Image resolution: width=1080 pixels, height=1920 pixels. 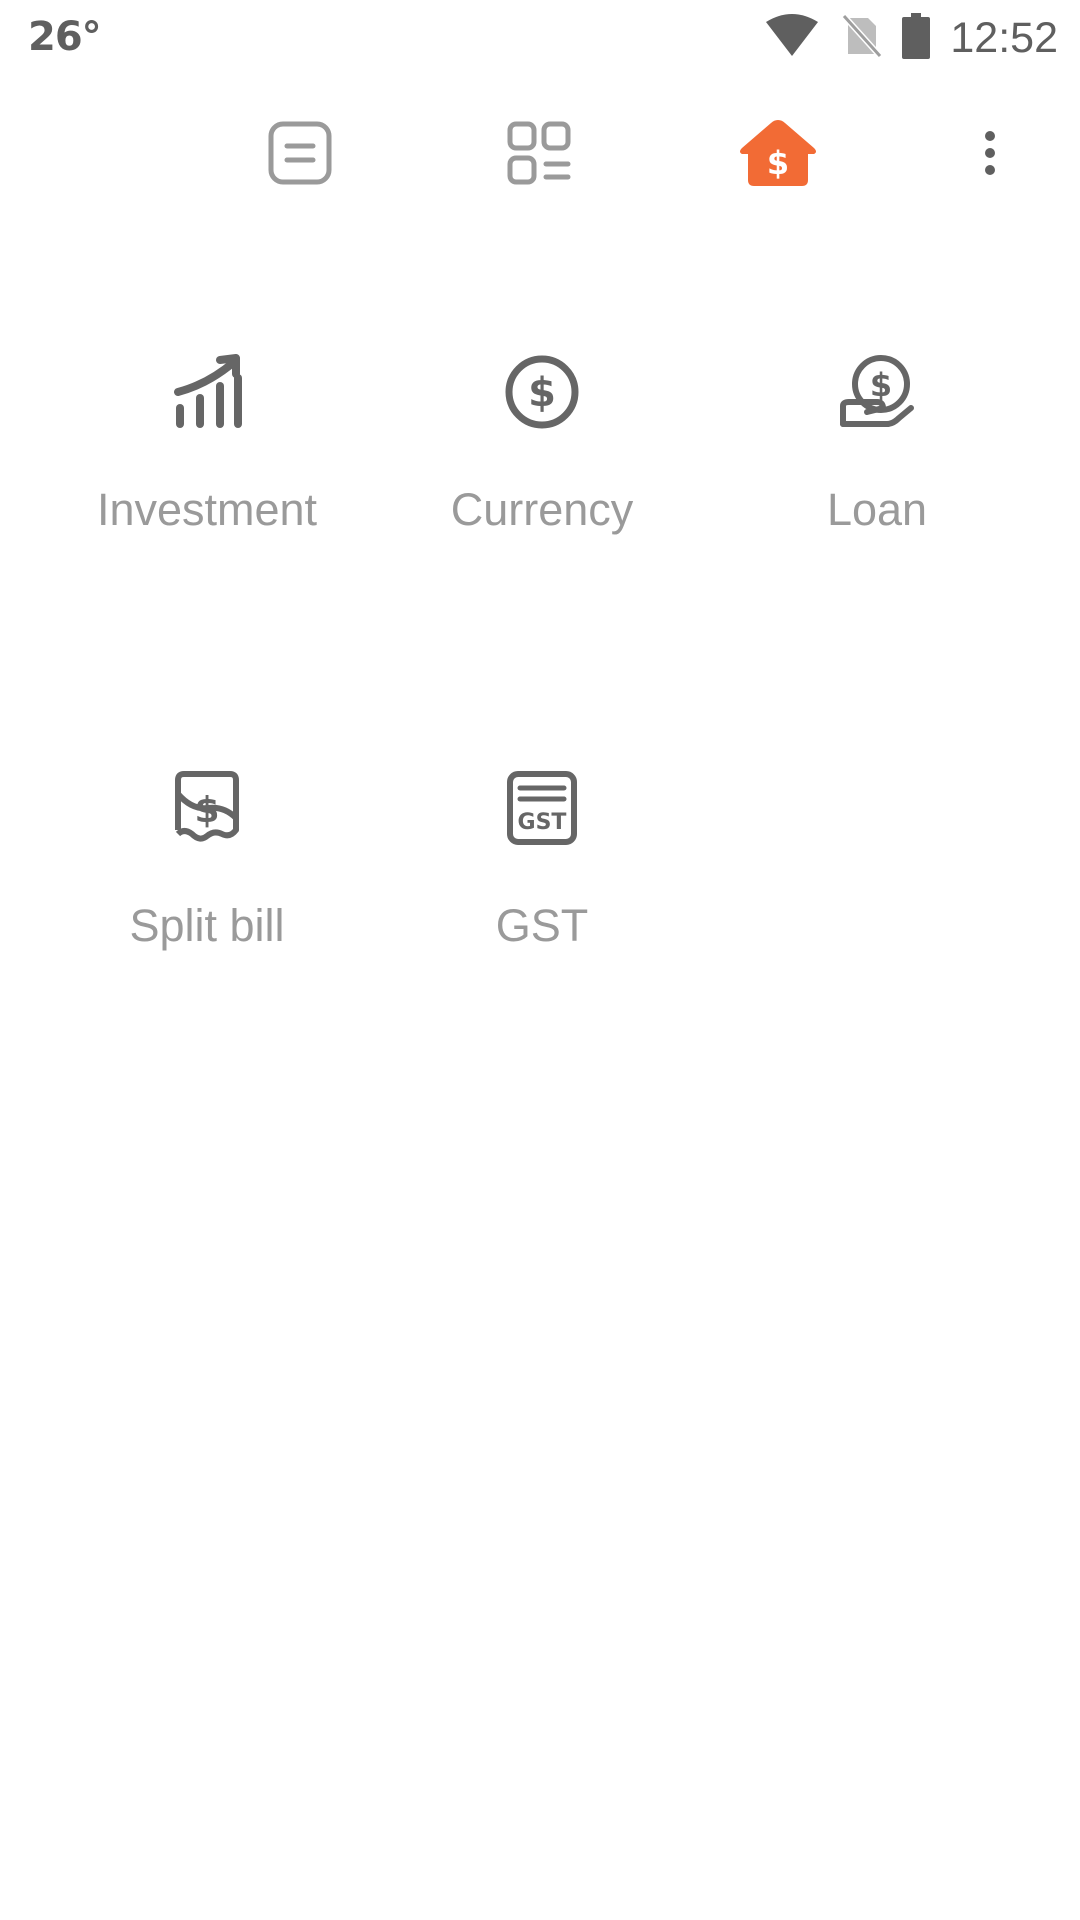 What do you see at coordinates (542, 808) in the screenshot?
I see `gst-icon: GST` at bounding box center [542, 808].